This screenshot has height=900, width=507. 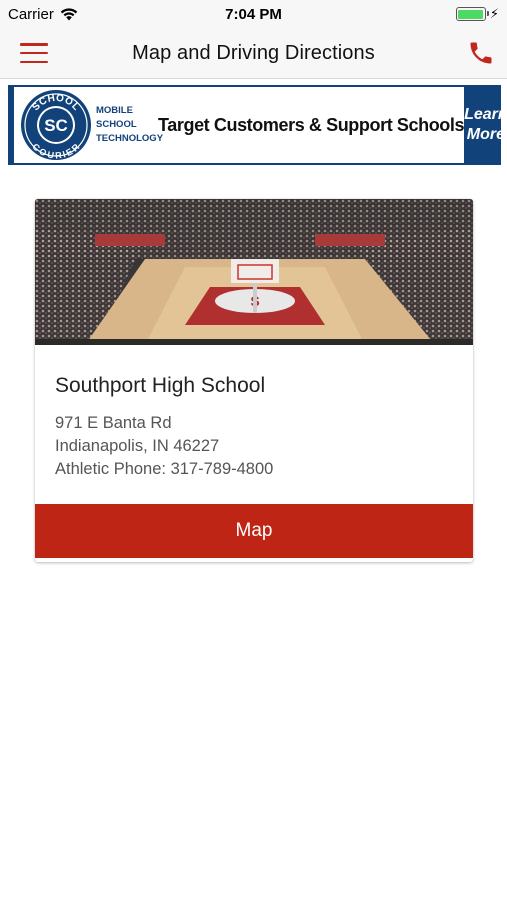 What do you see at coordinates (137, 446) in the screenshot?
I see `address-city: Indianapolis, IN 46227` at bounding box center [137, 446].